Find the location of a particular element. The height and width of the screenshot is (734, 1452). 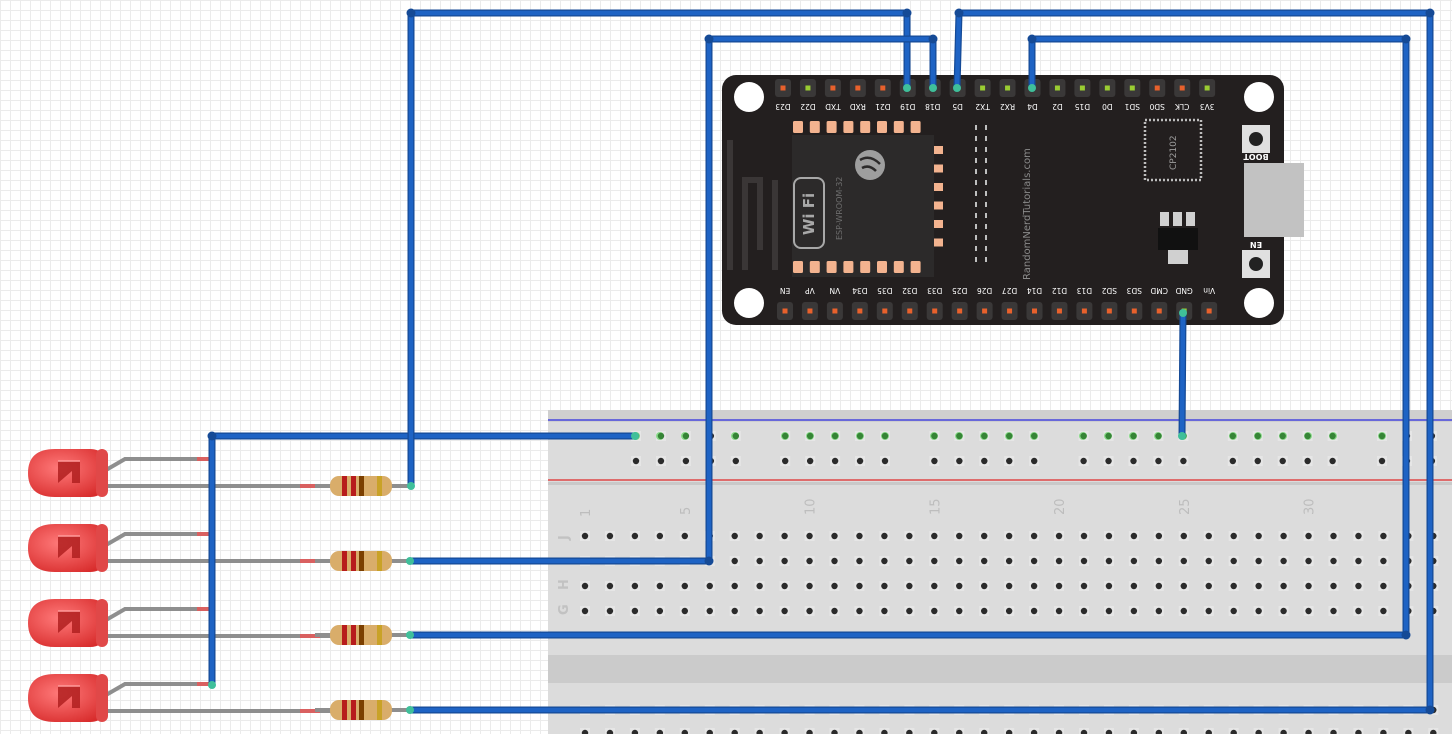

pin-label-top: D2 is located at coordinates (1057, 106).